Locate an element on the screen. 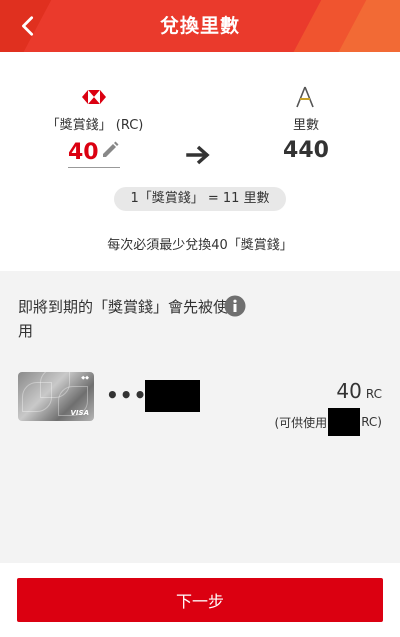 This screenshot has height=637, width=400. minimum-exchange-note: 每次必須最少兌換40「獎賞錢」 is located at coordinates (200, 245).